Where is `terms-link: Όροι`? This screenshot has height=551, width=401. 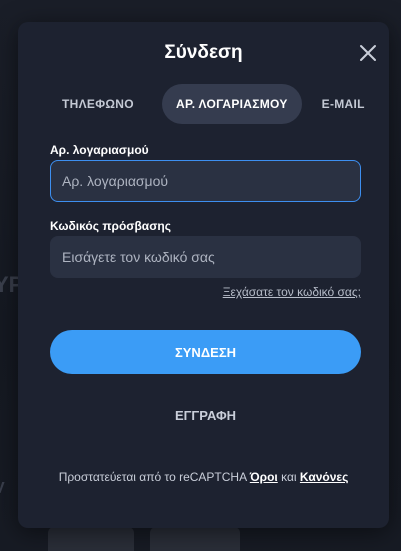 terms-link: Όροι is located at coordinates (264, 477).